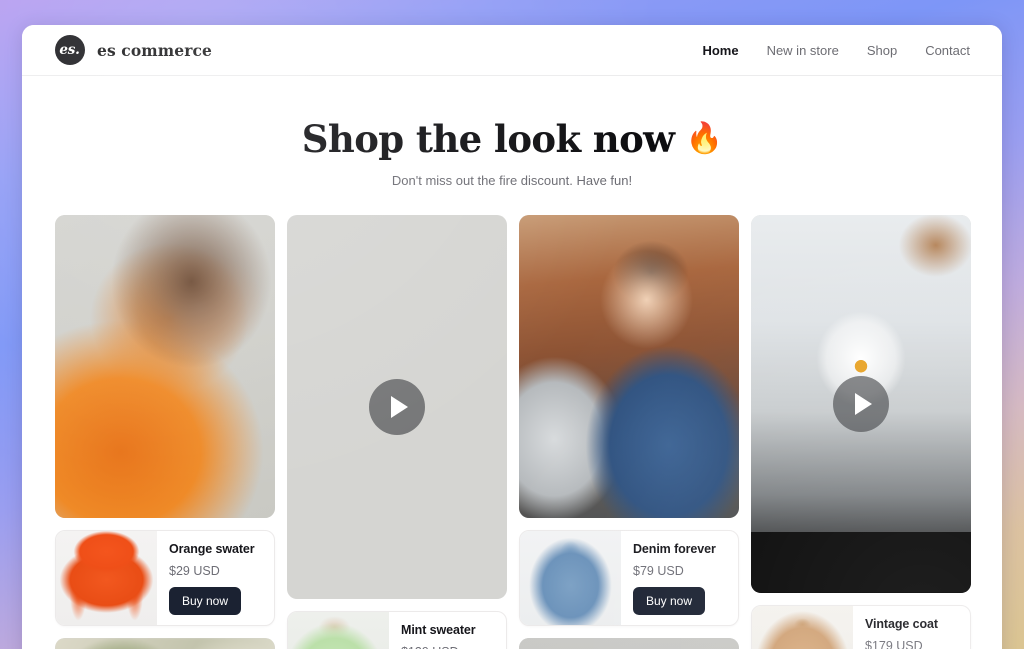 The height and width of the screenshot is (649, 1024). I want to click on product-info: Vintage coat$179 USDBuy now, so click(911, 627).